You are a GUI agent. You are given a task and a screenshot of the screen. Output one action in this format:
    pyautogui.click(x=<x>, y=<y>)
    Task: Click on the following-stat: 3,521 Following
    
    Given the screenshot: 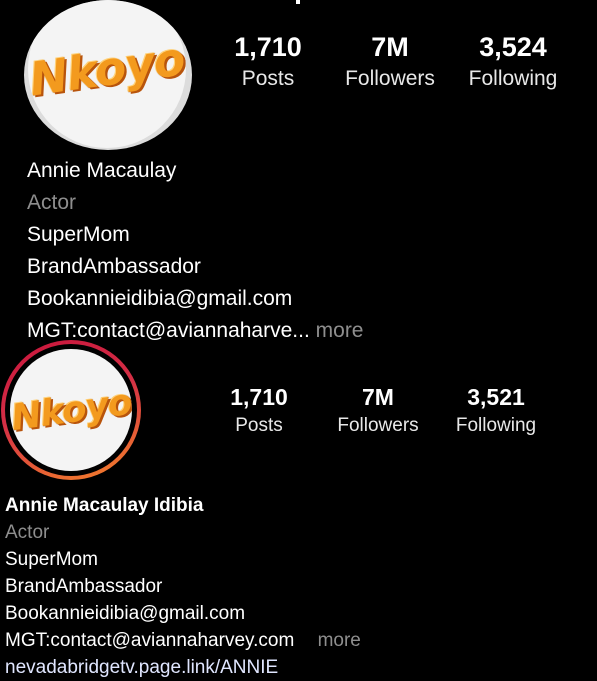 What is the action you would take?
    pyautogui.click(x=496, y=410)
    